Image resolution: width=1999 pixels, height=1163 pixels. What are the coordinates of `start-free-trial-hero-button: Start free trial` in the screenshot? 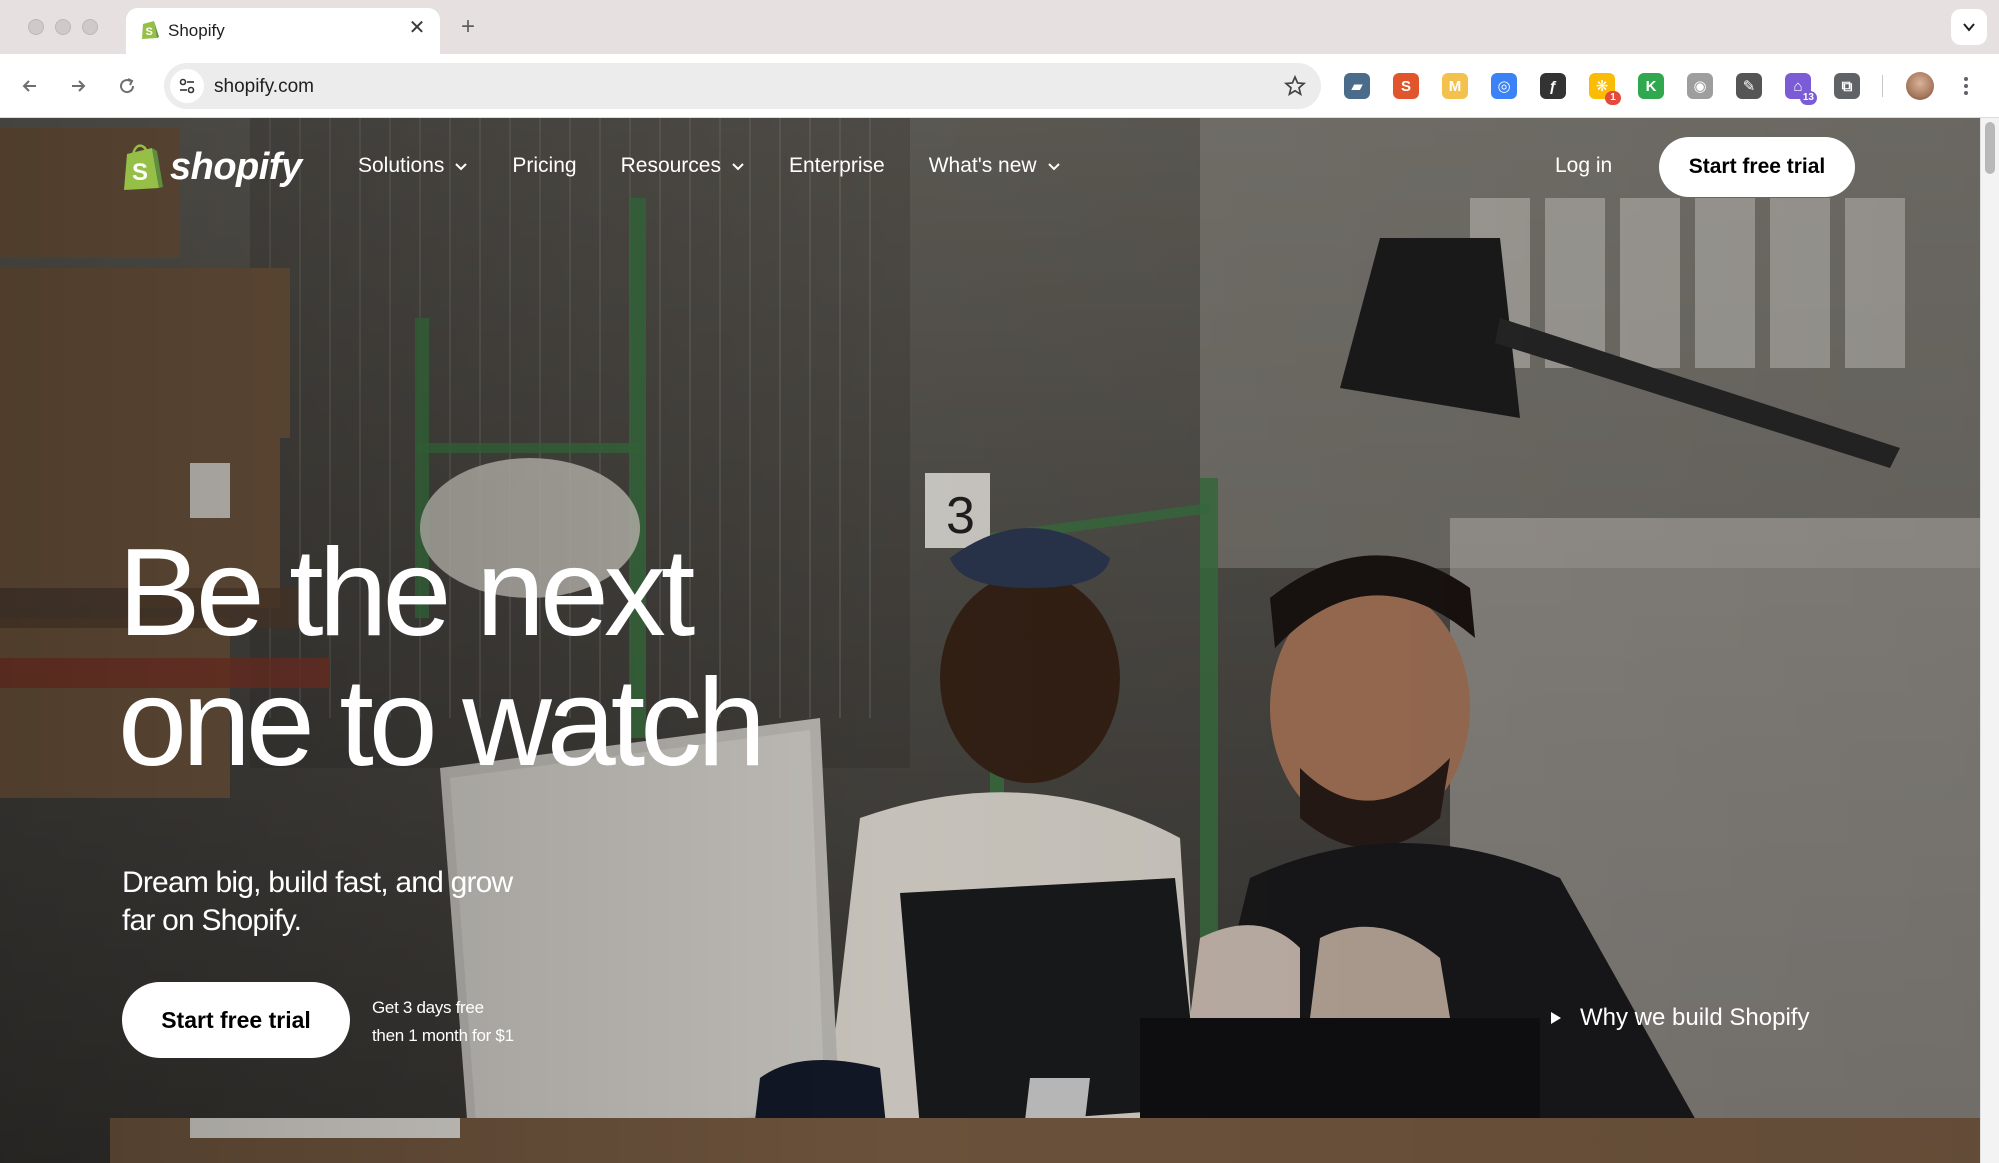 It's located at (236, 1020).